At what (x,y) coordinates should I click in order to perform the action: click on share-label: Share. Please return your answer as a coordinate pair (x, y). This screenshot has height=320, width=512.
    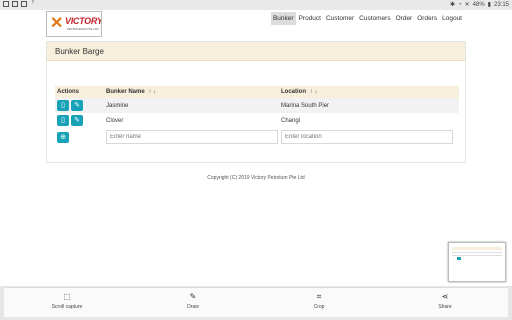
    Looking at the image, I should click on (445, 307).